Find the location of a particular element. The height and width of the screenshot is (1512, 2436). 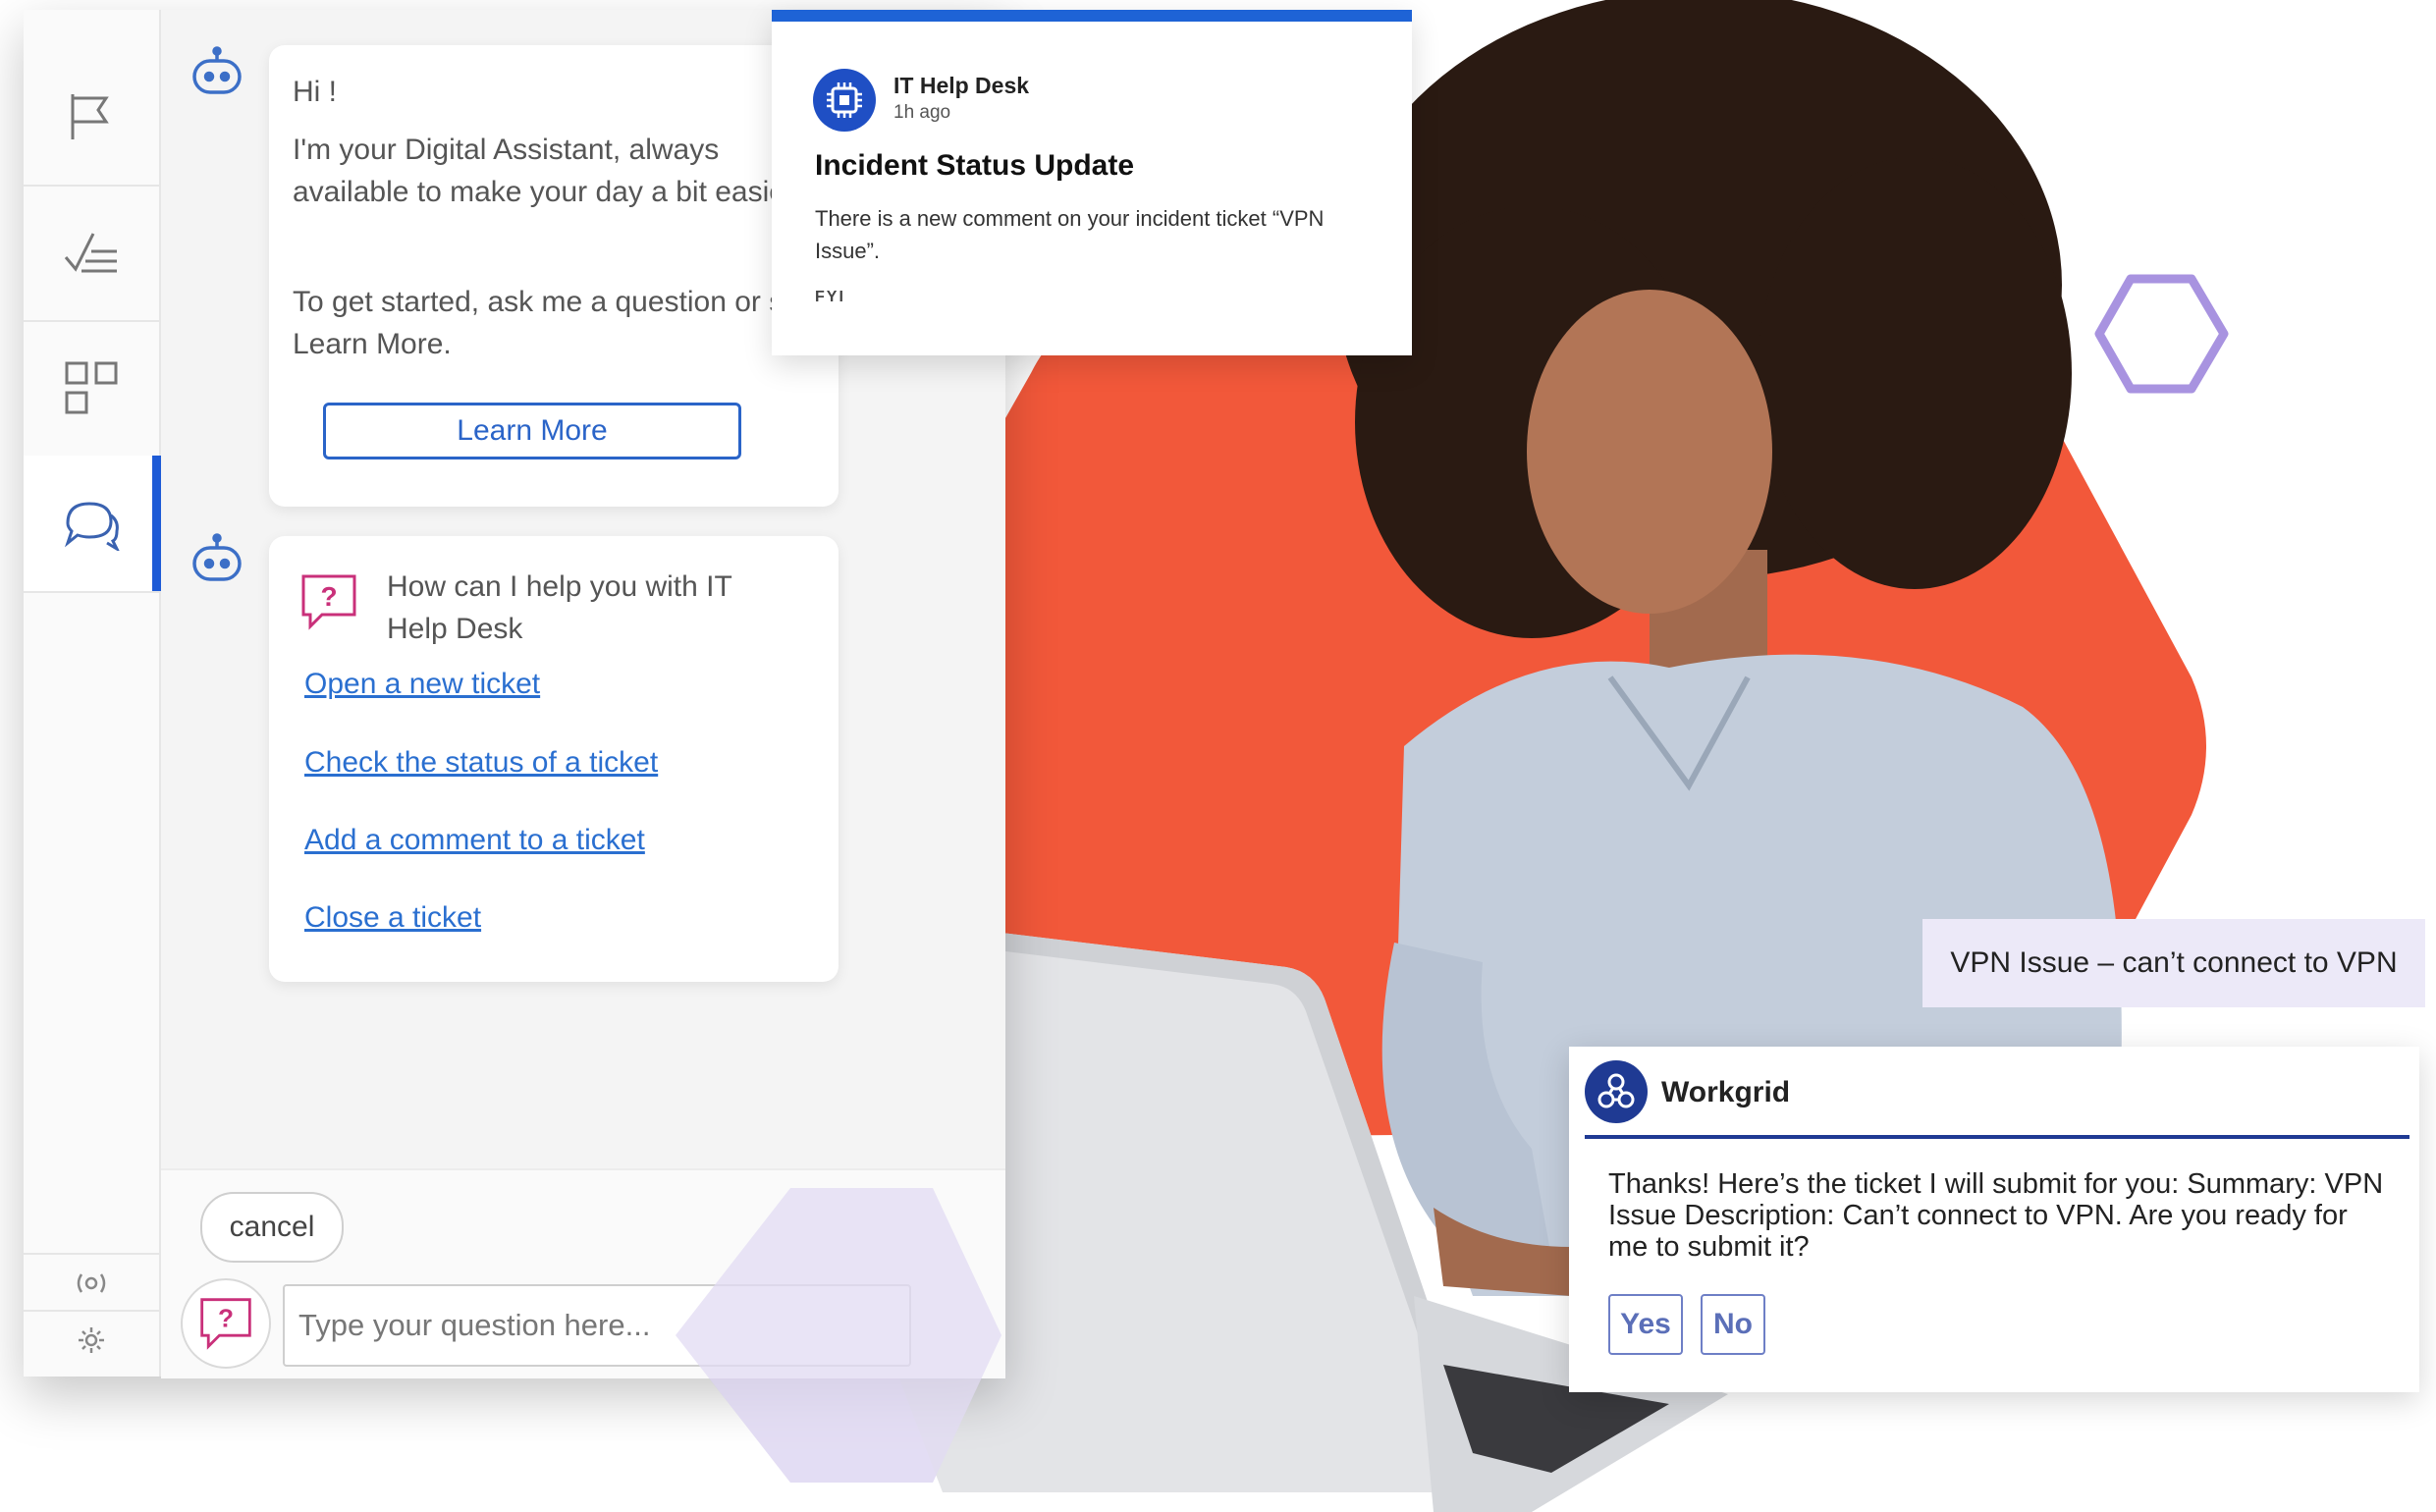

purple-hexagon-outline is located at coordinates (2161, 334).